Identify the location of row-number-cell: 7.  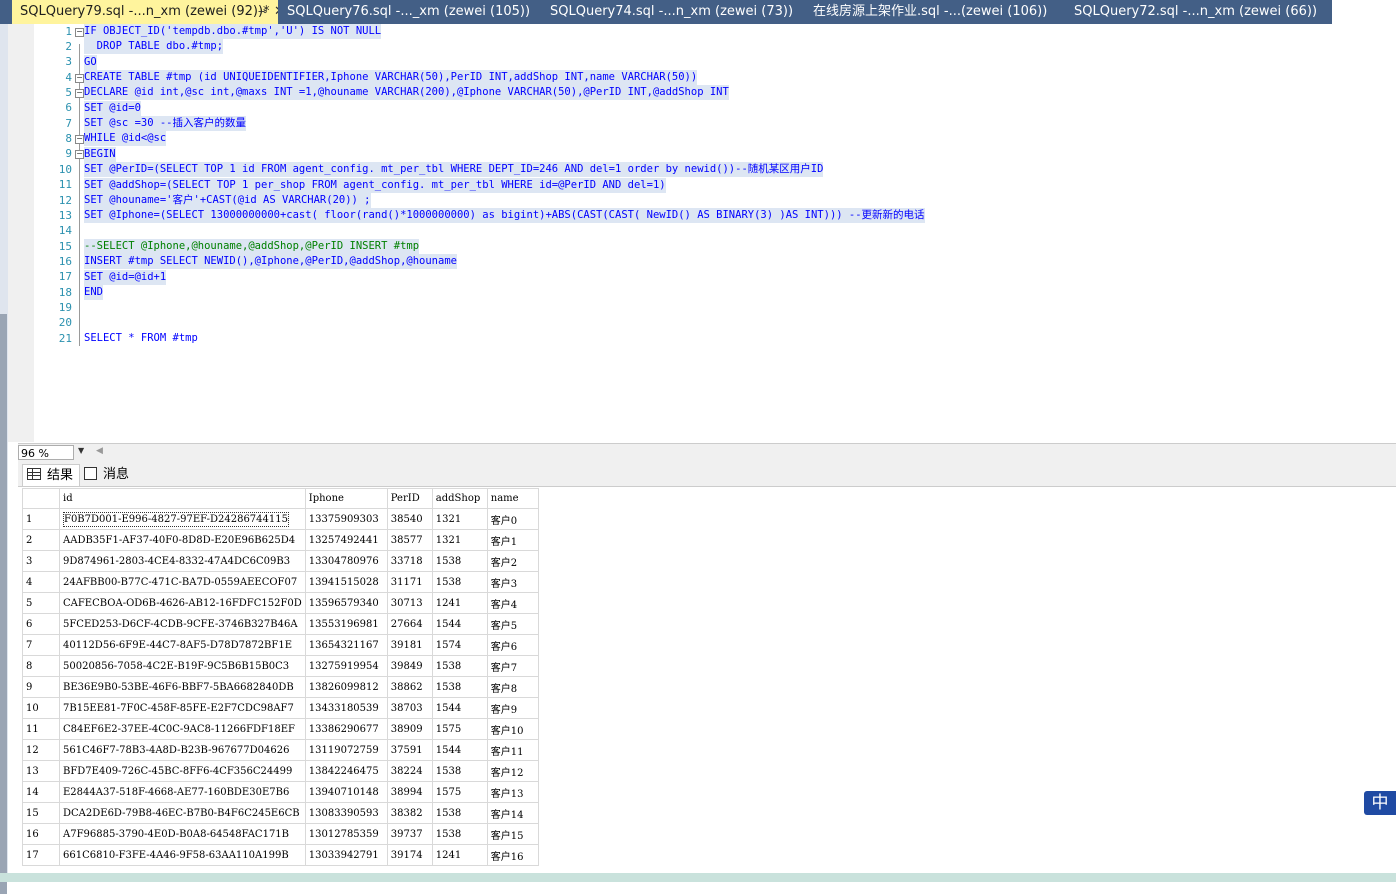
(41, 645).